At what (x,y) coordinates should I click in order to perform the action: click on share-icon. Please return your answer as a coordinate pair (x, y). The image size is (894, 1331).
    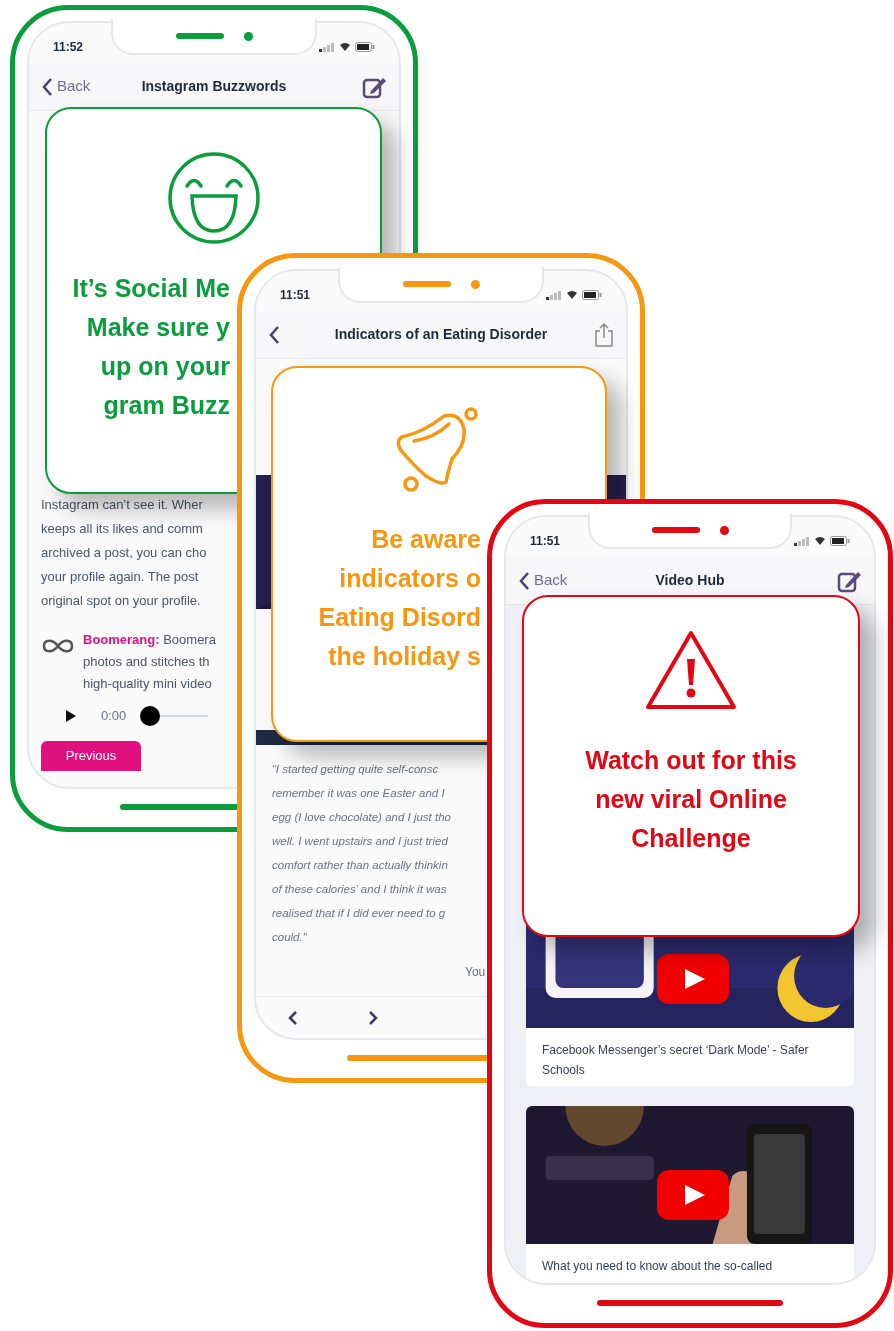
    Looking at the image, I should click on (604, 334).